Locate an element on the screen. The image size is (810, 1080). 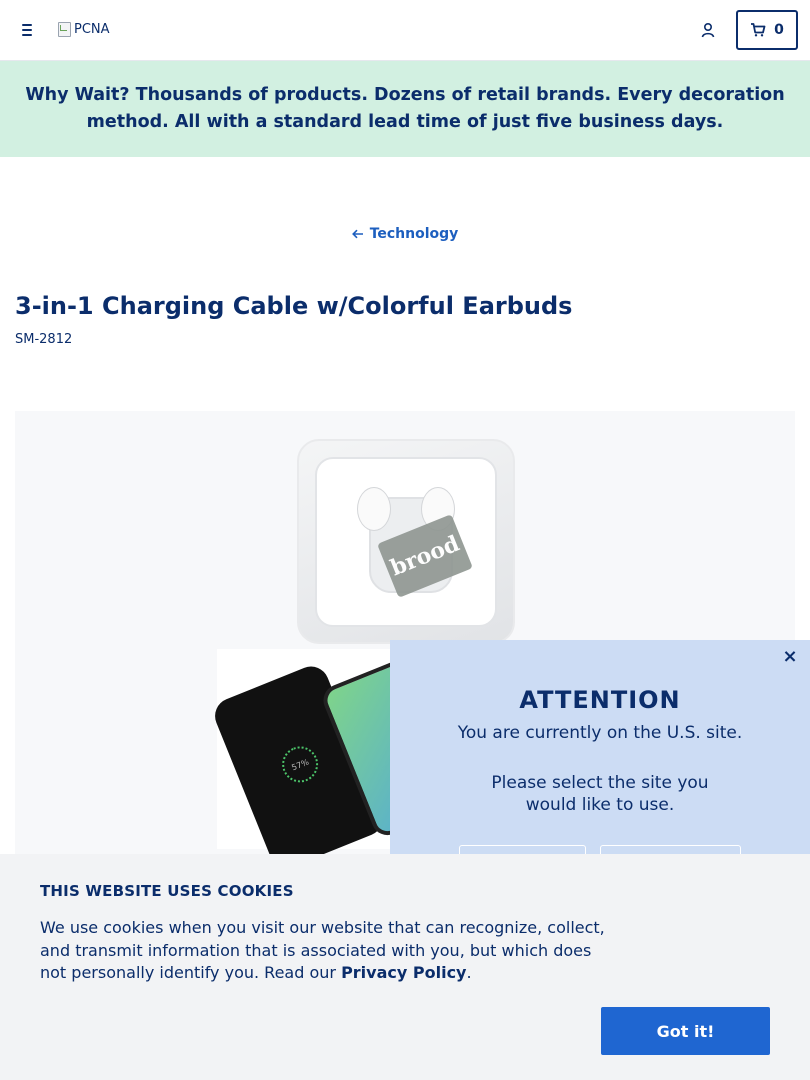
product-title: 3-in-1 Charging Cable w/Colorful Earbuds is located at coordinates (294, 306).